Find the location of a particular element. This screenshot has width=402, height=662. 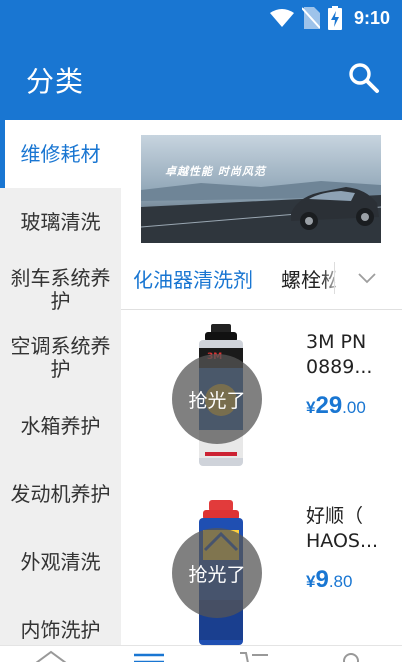

search-icon is located at coordinates (364, 78).